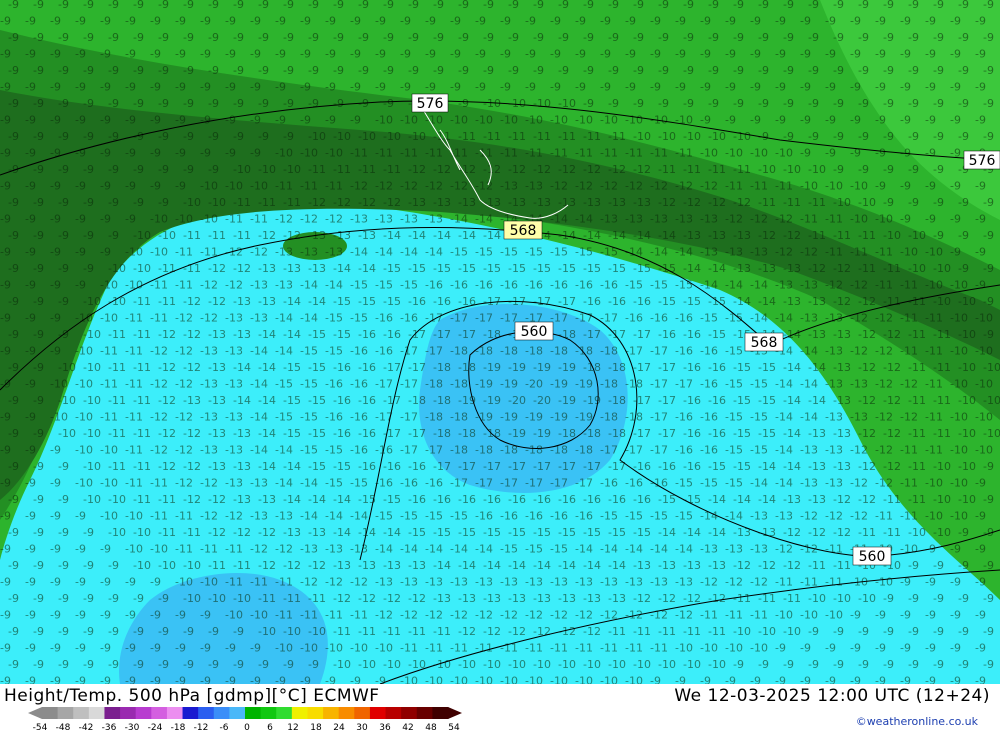 This screenshot has width=1000, height=733. Describe the element at coordinates (86, 727) in the screenshot. I see `scale-tick-label: -42` at that location.